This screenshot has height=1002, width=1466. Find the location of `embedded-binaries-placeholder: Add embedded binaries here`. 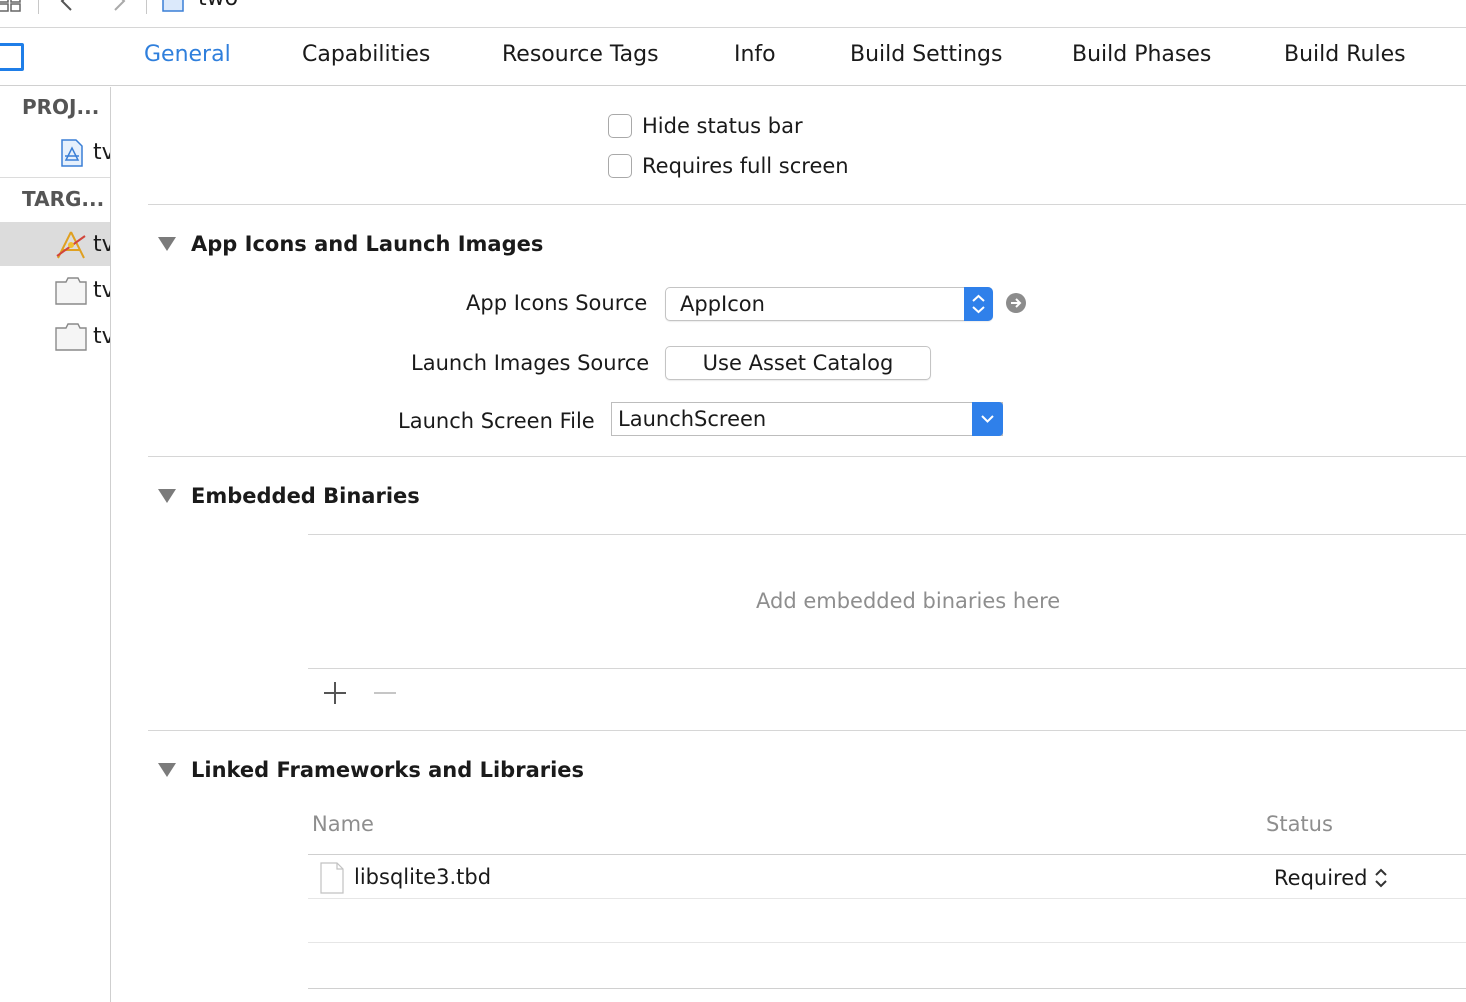

embedded-binaries-placeholder: Add embedded binaries here is located at coordinates (908, 601).